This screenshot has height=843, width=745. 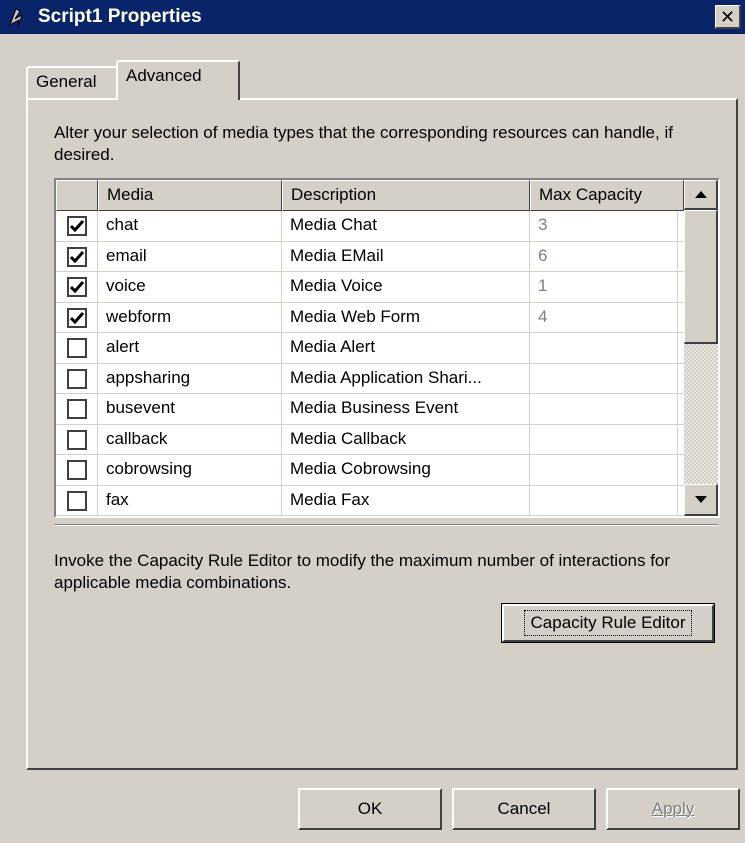 What do you see at coordinates (190, 378) in the screenshot?
I see `grid-cell-media: appsharing` at bounding box center [190, 378].